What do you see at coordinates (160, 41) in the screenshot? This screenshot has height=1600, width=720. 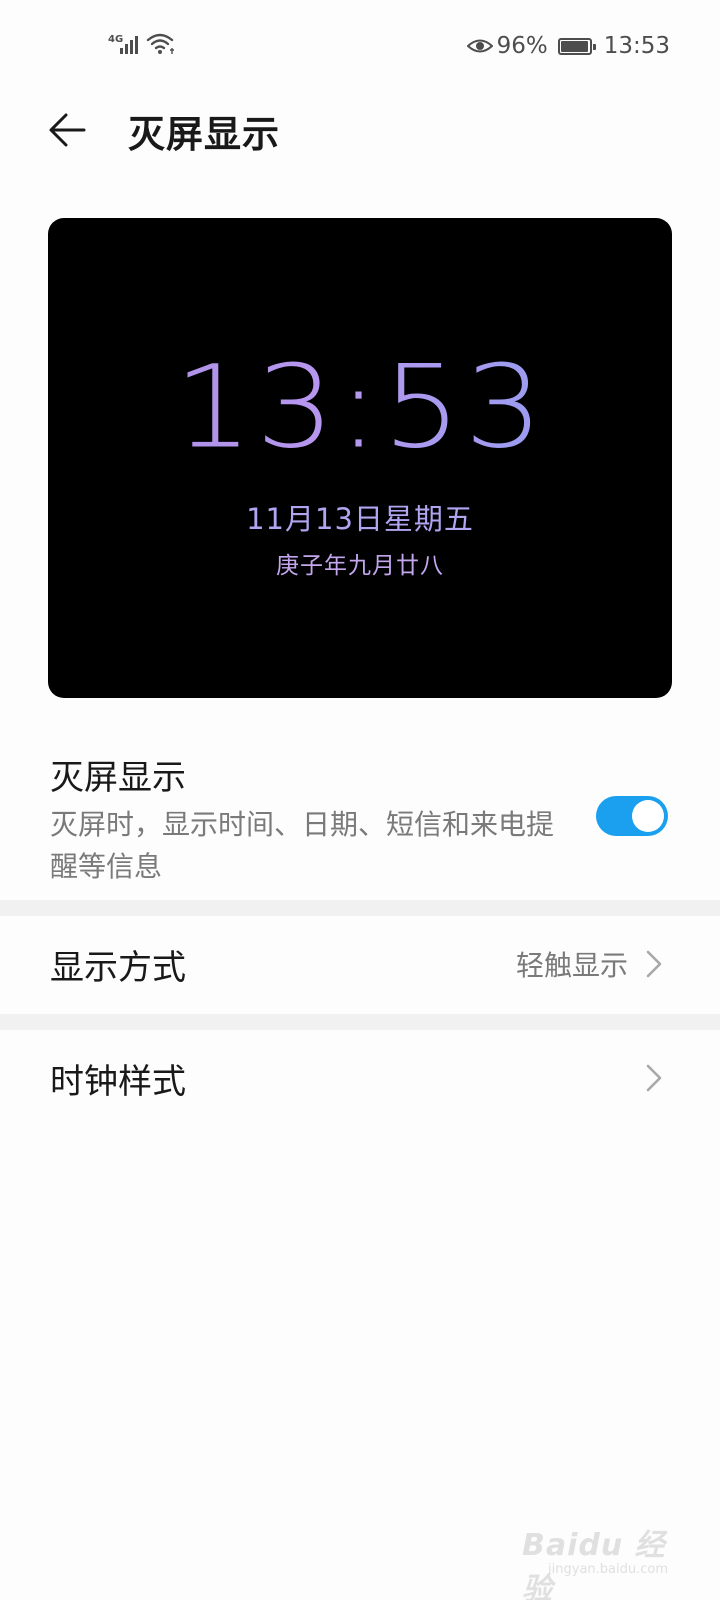 I see `wifi-icon` at bounding box center [160, 41].